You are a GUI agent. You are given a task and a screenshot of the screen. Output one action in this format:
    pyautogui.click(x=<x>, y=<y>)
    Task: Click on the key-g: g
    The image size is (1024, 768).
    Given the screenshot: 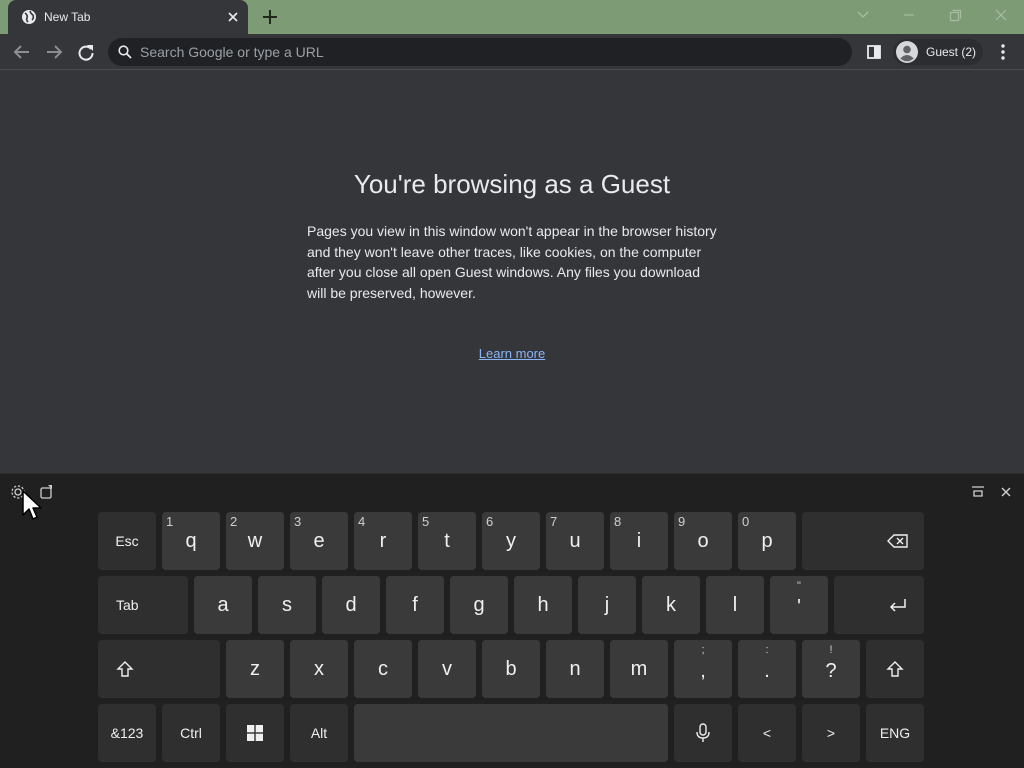 What is the action you would take?
    pyautogui.click(x=479, y=605)
    